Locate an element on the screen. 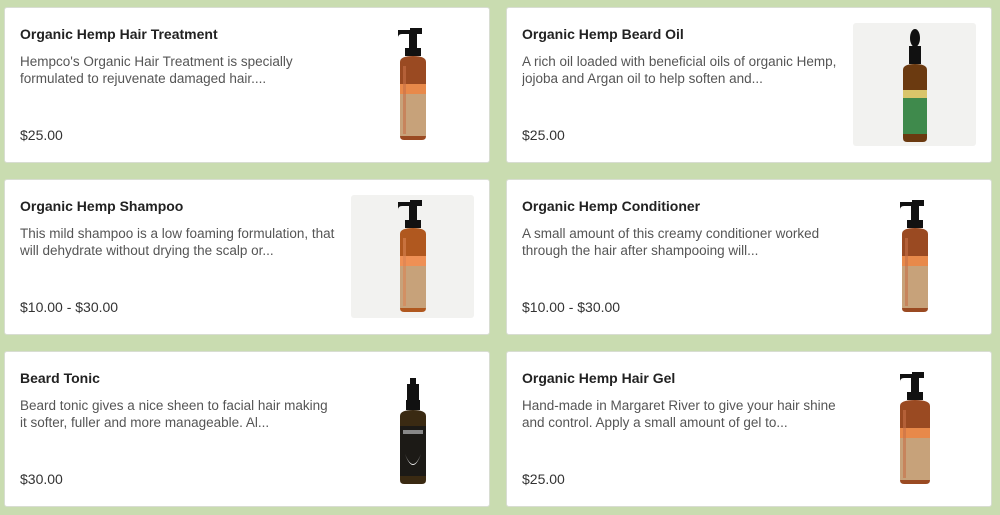 The image size is (1000, 515). spray-bottle-icon is located at coordinates (412, 430).